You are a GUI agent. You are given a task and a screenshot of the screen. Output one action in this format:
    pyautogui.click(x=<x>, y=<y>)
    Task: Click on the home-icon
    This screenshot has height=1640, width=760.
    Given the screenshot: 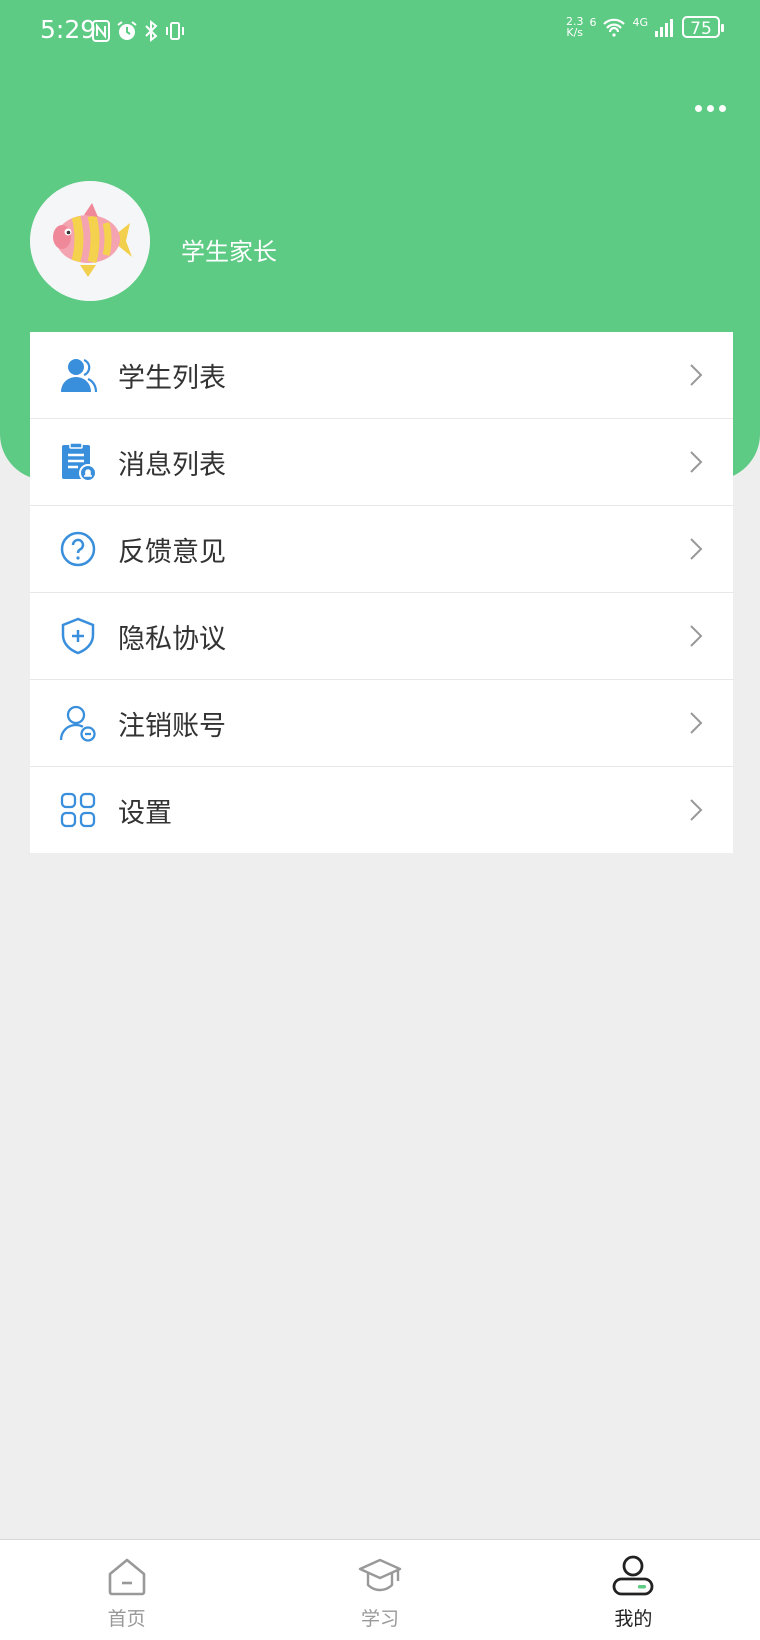 What is the action you would take?
    pyautogui.click(x=126, y=1577)
    